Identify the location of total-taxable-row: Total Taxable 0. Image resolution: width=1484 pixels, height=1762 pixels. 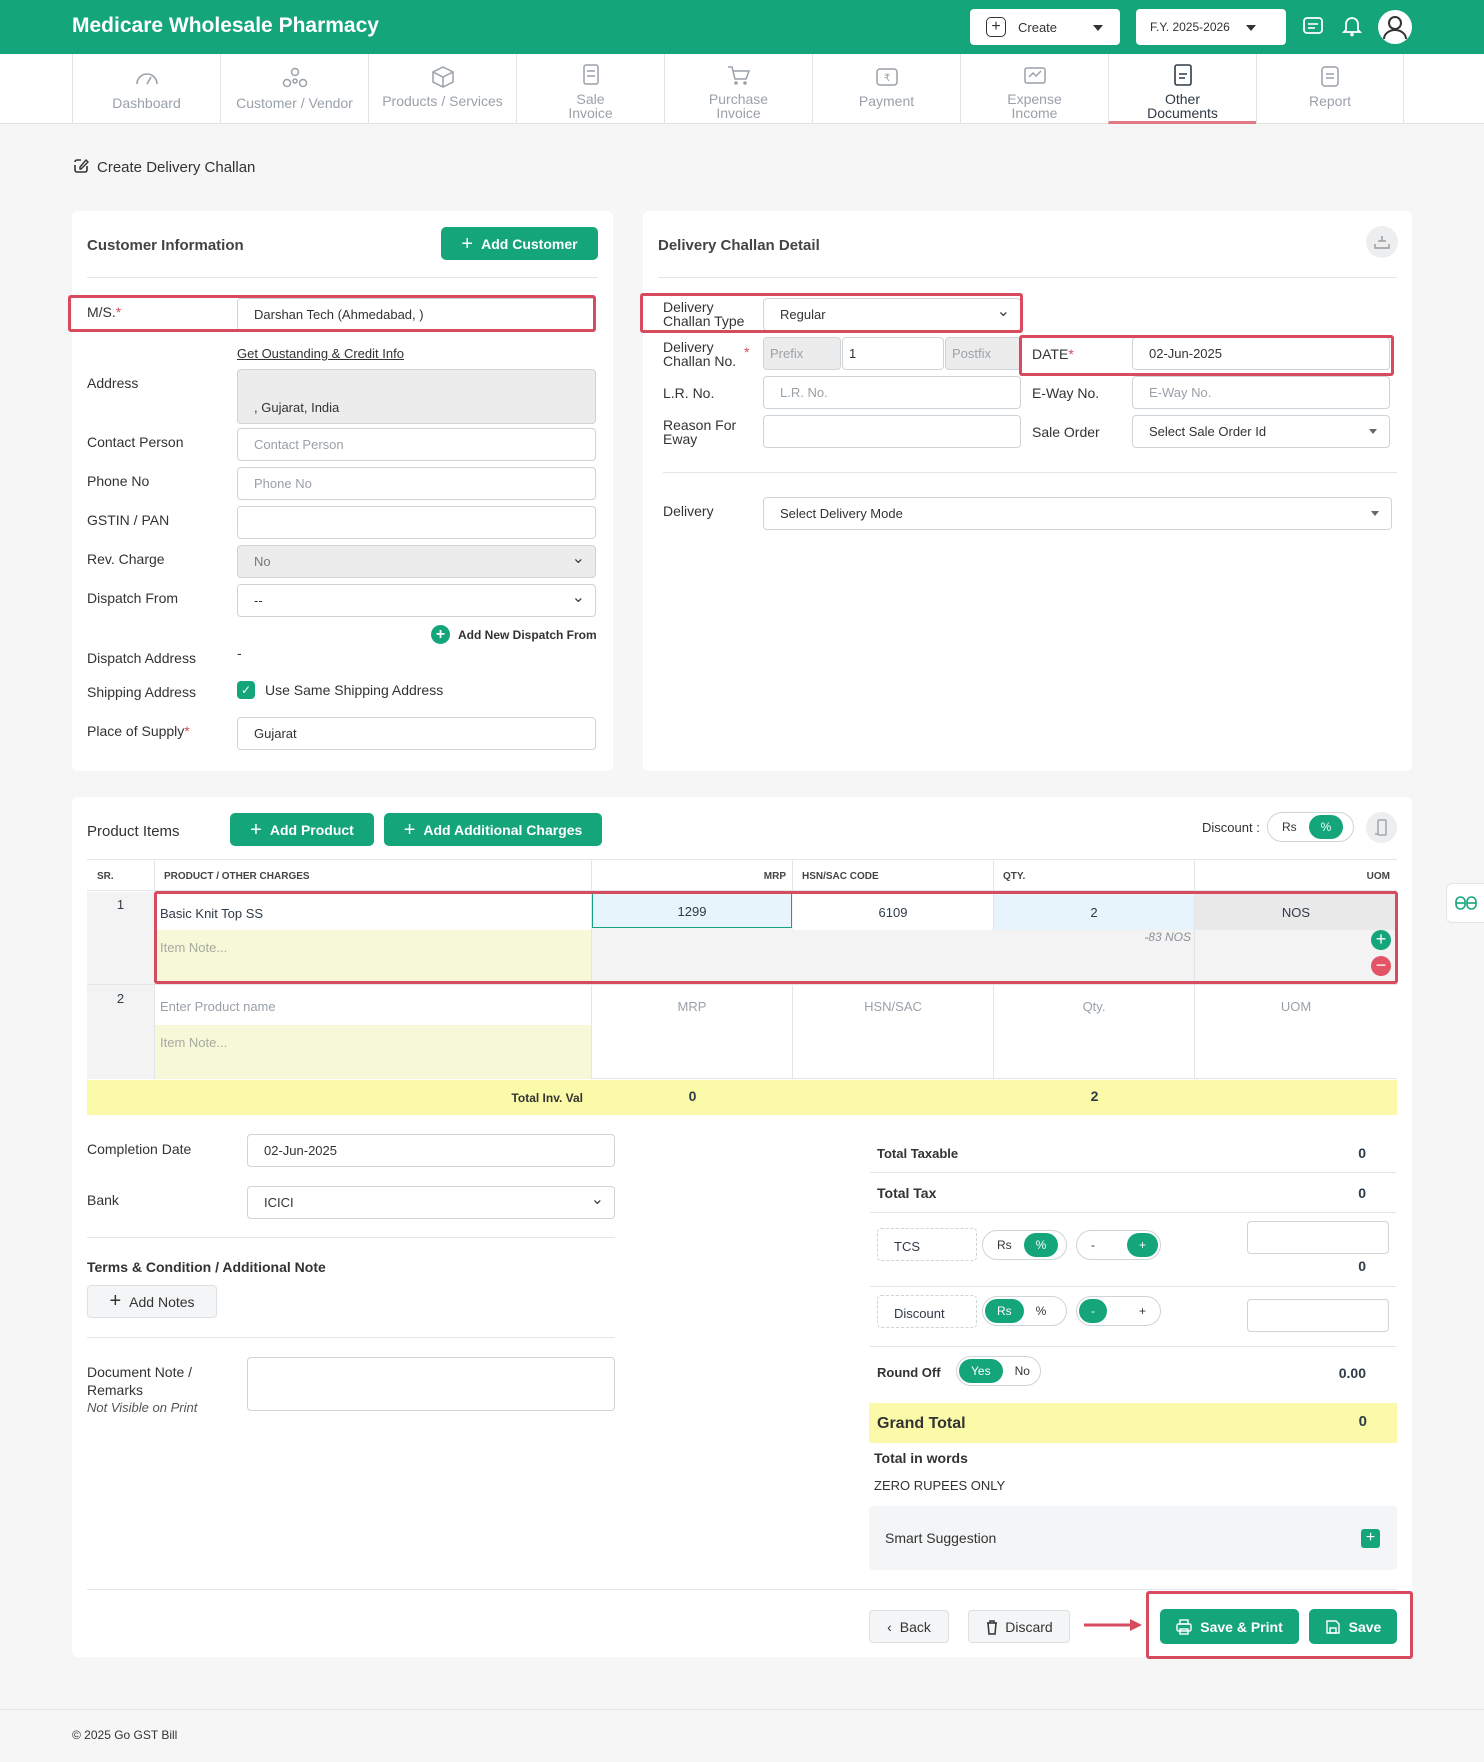
(1133, 1153).